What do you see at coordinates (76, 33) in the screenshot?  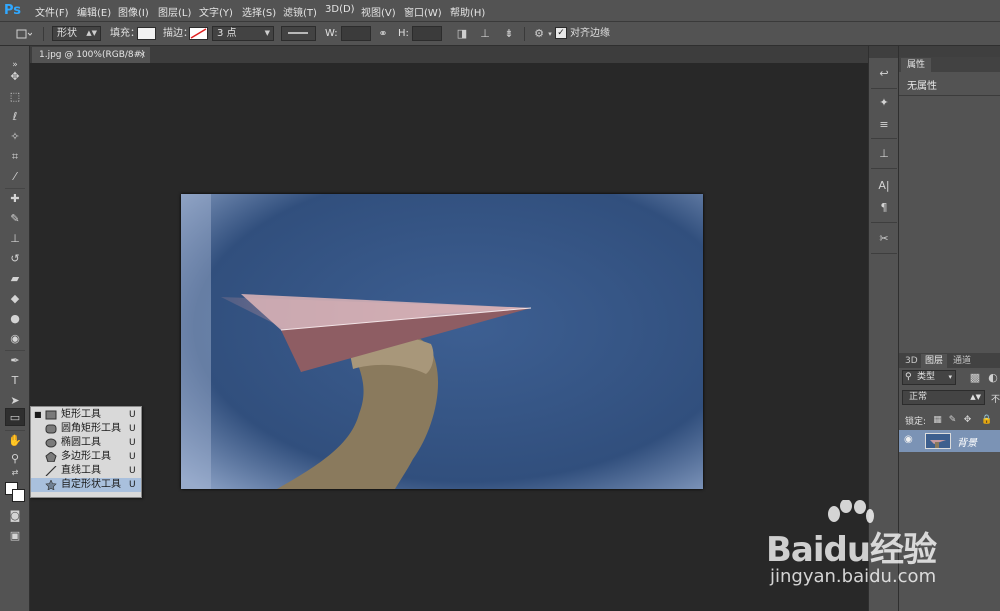 I see `tool-mode-select: 形状 ▲▼` at bounding box center [76, 33].